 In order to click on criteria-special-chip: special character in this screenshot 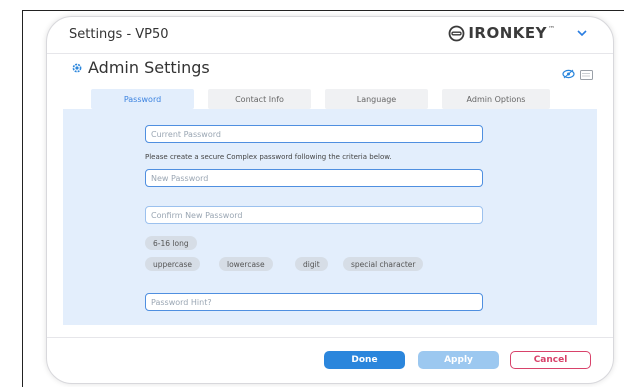, I will do `click(383, 264)`.